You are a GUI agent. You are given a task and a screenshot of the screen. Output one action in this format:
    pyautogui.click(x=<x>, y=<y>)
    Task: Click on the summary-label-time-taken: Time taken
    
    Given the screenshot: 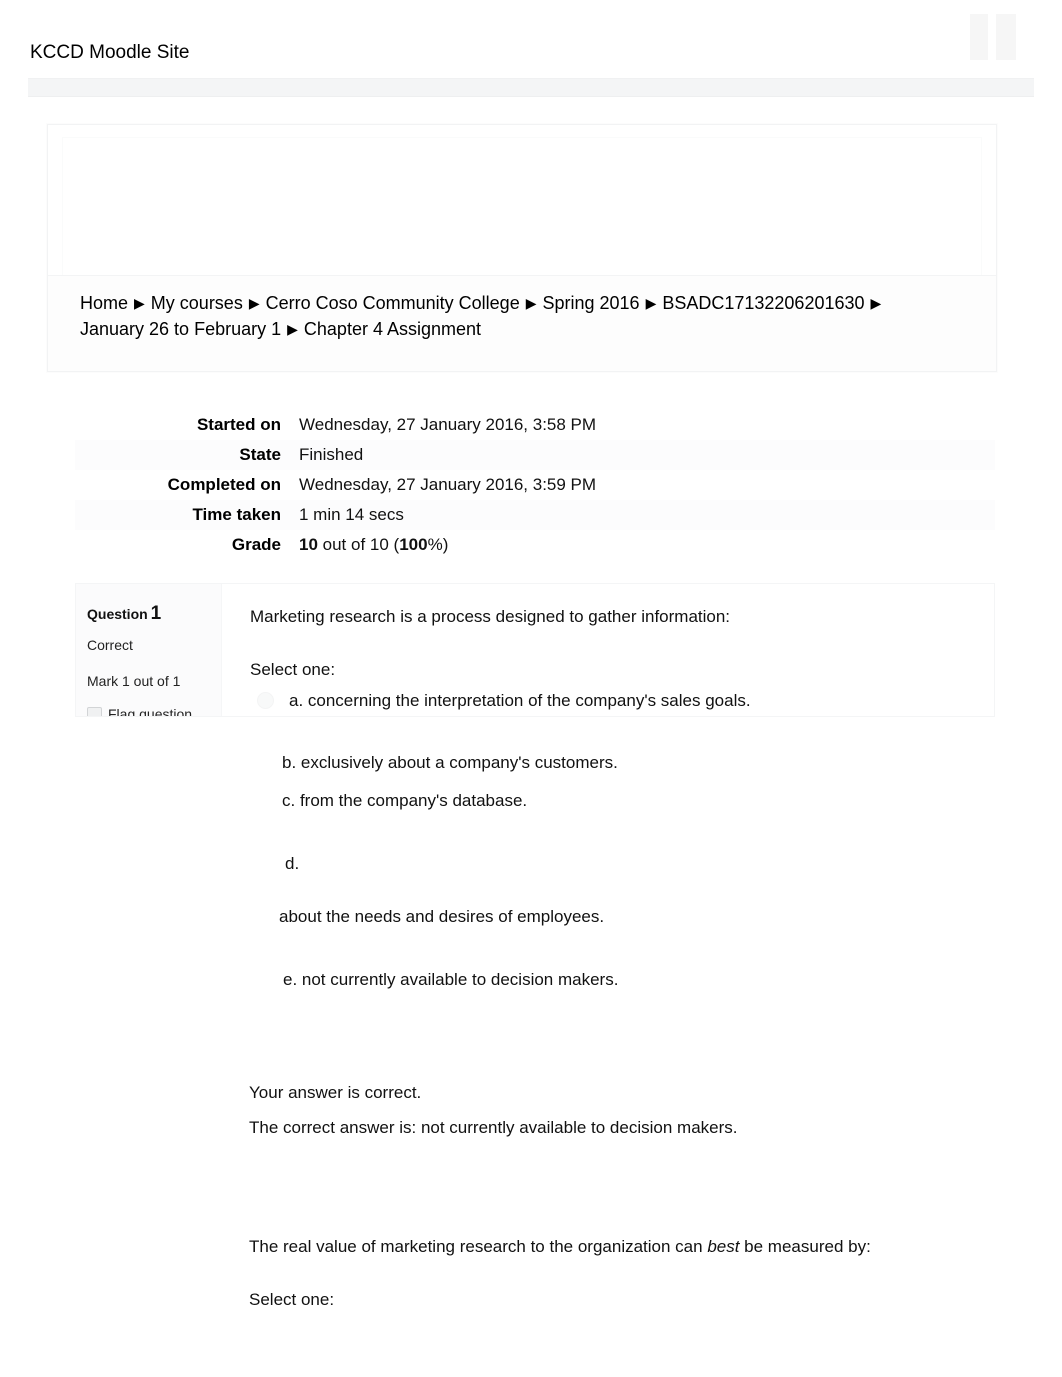 What is the action you would take?
    pyautogui.click(x=236, y=514)
    